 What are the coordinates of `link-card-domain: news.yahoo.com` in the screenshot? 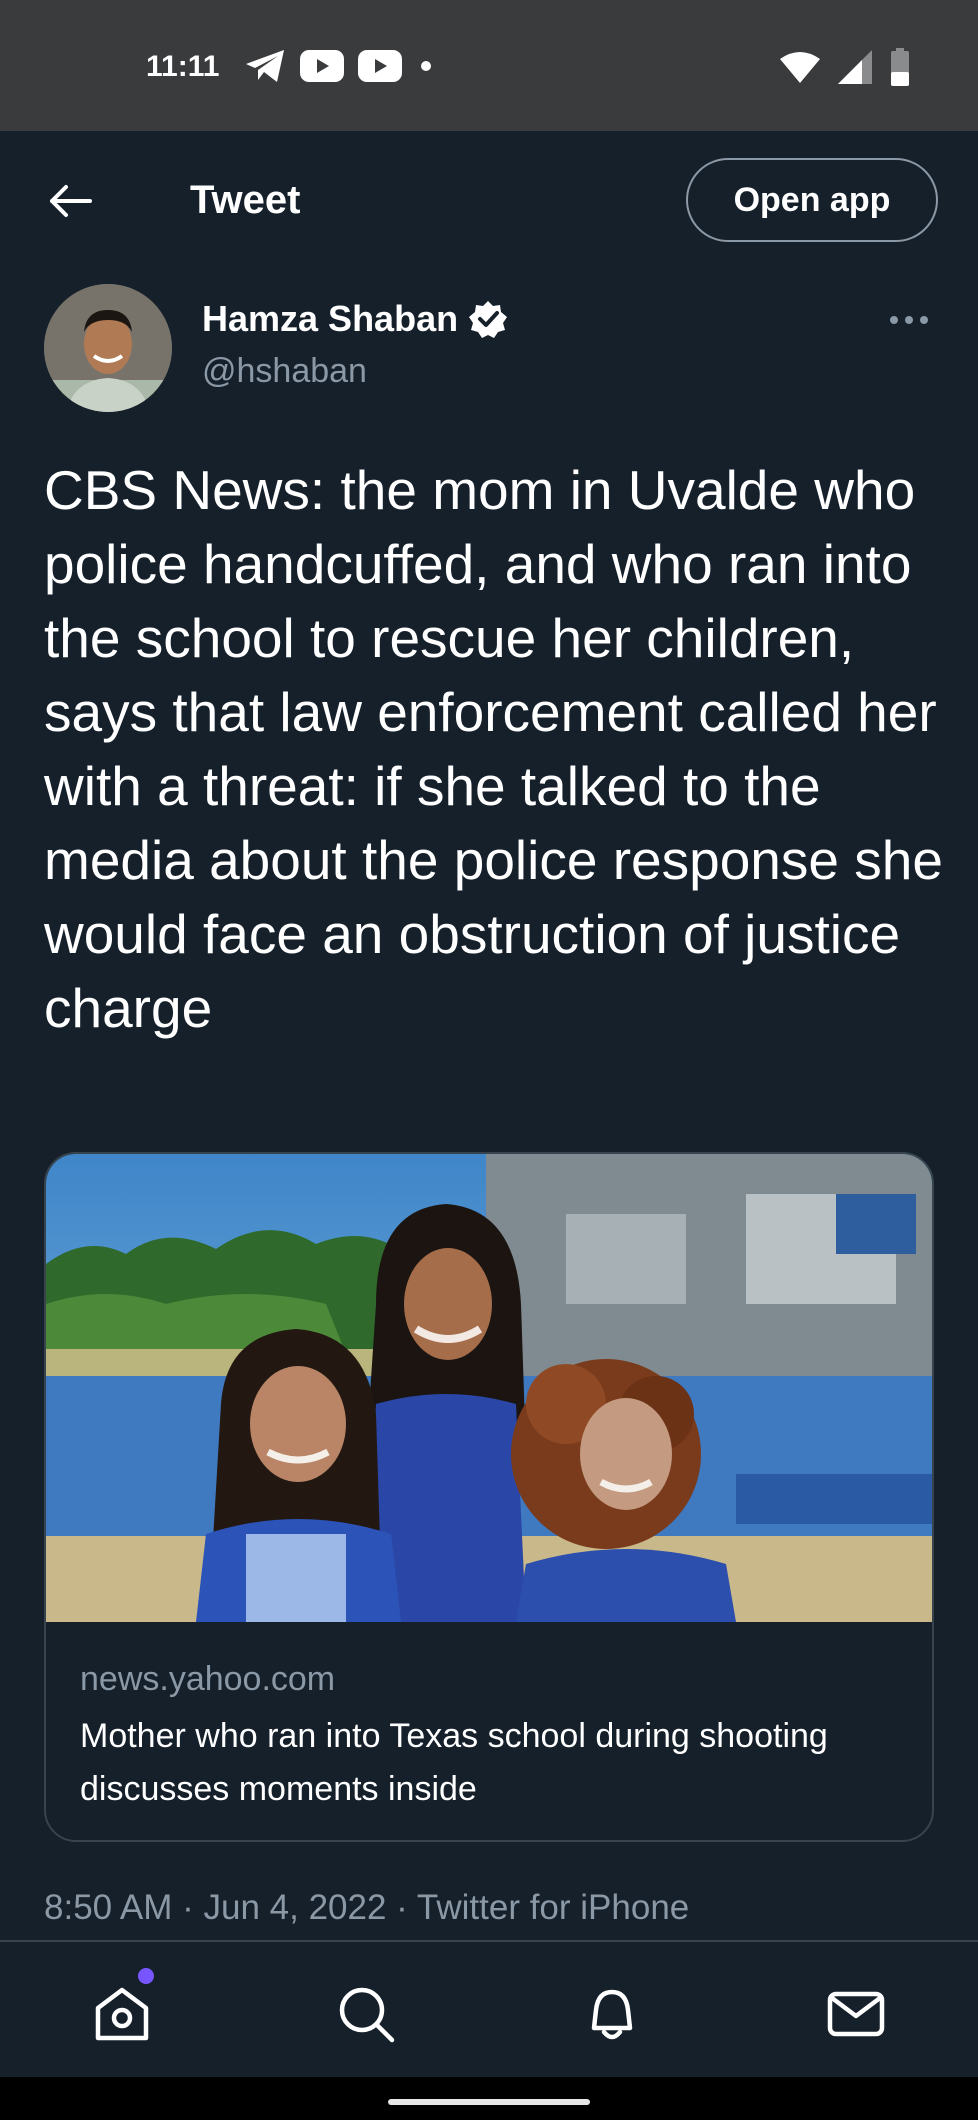 It's located at (208, 1679).